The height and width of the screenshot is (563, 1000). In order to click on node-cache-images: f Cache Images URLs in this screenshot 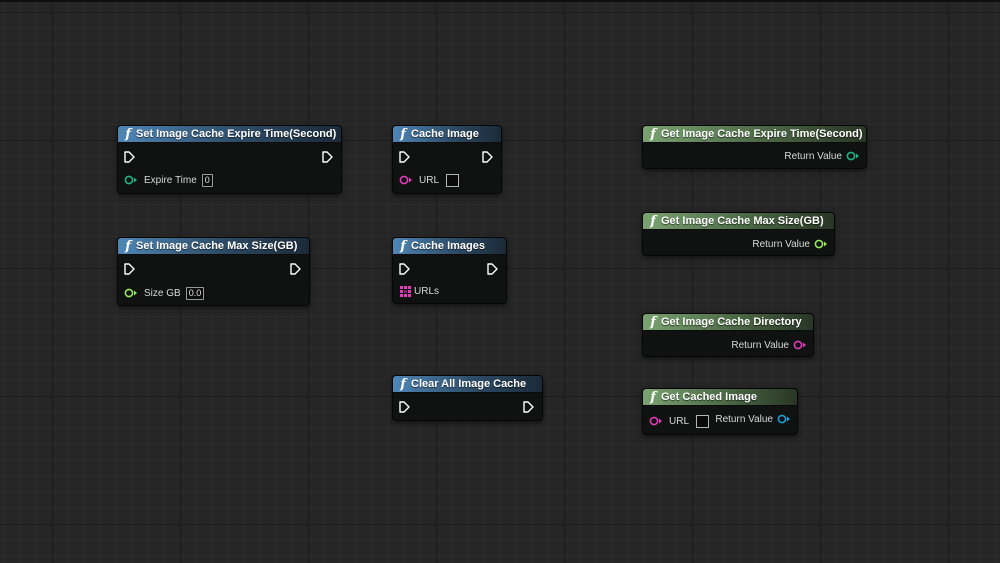, I will do `click(449, 270)`.